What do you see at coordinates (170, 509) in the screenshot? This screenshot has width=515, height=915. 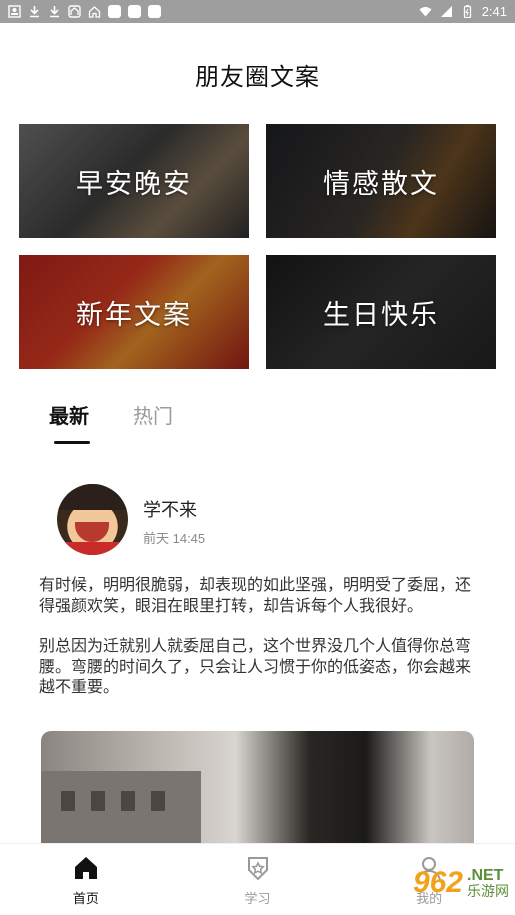 I see `post-username: 学不来` at bounding box center [170, 509].